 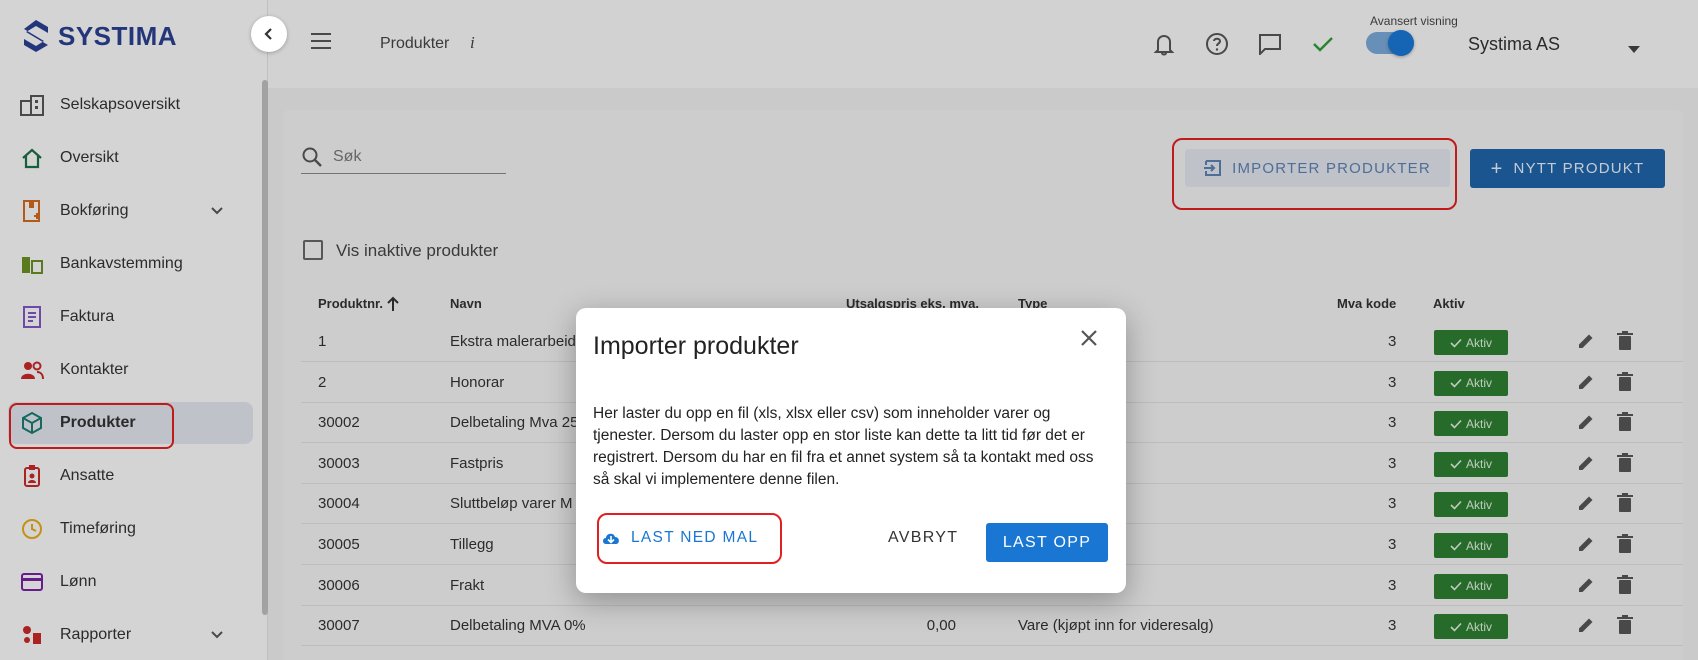 What do you see at coordinates (1089, 340) in the screenshot?
I see `close-icon` at bounding box center [1089, 340].